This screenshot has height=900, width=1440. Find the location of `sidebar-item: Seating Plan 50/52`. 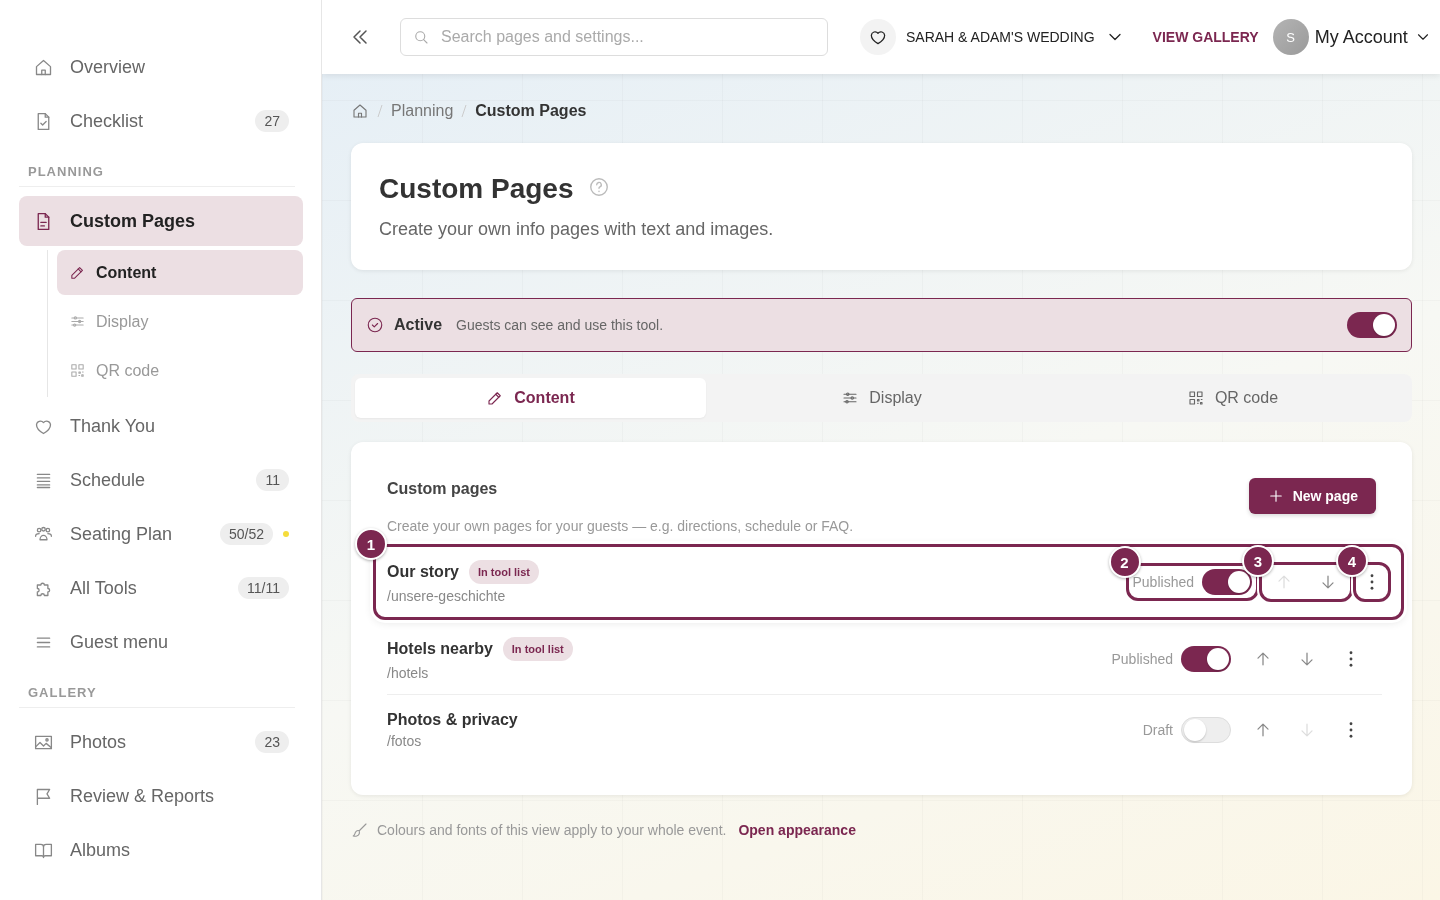

sidebar-item: Seating Plan 50/52 is located at coordinates (161, 534).